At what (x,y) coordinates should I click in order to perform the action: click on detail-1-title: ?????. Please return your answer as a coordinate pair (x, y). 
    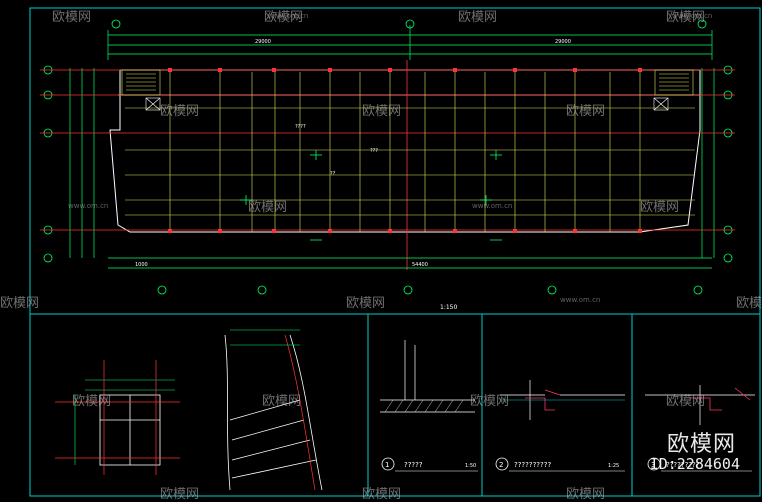
    Looking at the image, I should click on (413, 465).